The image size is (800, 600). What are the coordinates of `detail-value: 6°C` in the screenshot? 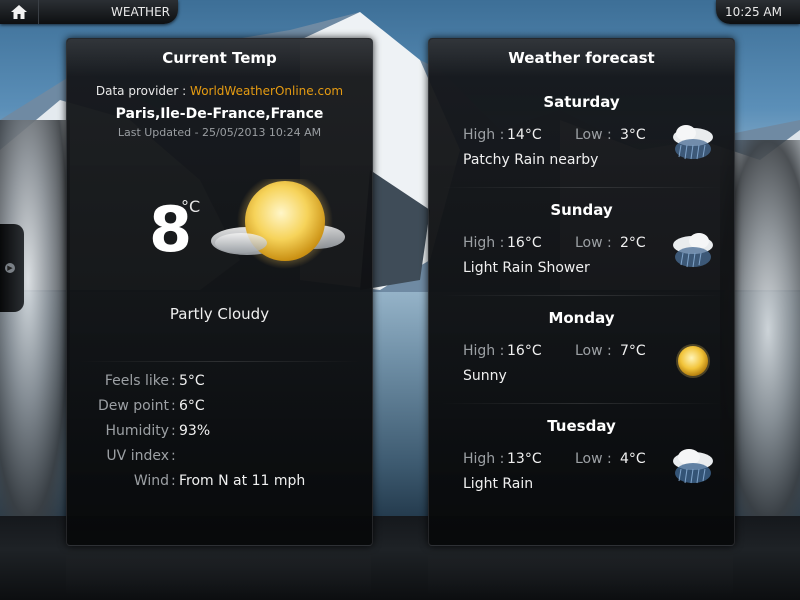 It's located at (192, 406).